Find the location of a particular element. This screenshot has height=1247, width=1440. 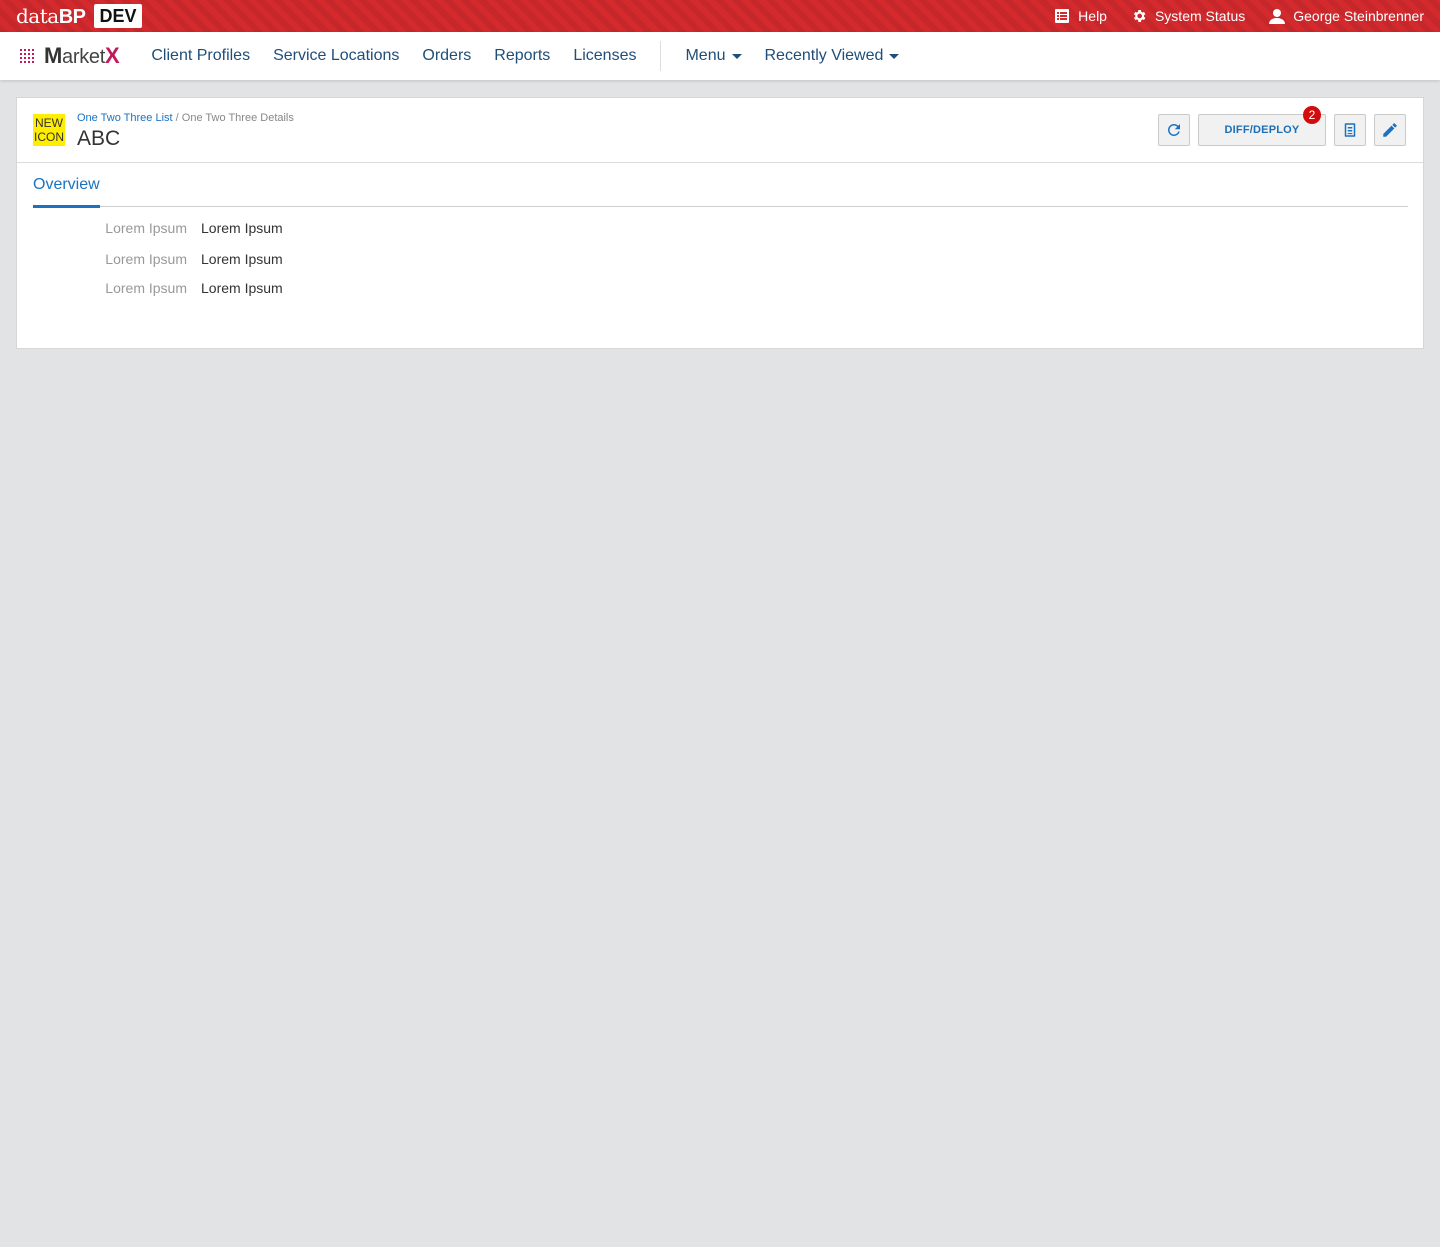

refresh-icon is located at coordinates (1173, 129).